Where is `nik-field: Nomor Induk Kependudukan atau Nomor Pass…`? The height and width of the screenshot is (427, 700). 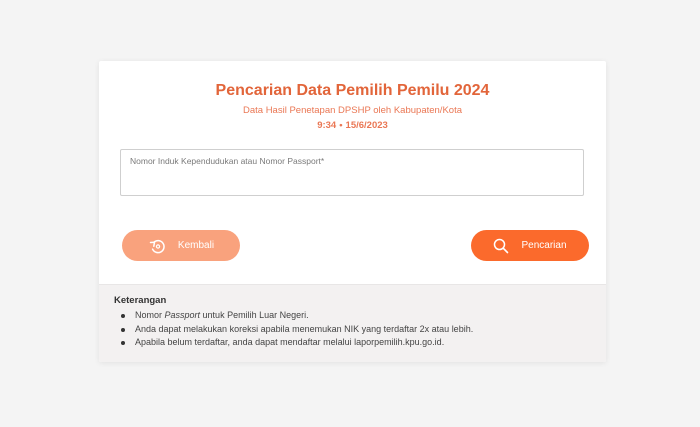 nik-field: Nomor Induk Kependudukan atau Nomor Pass… is located at coordinates (352, 172).